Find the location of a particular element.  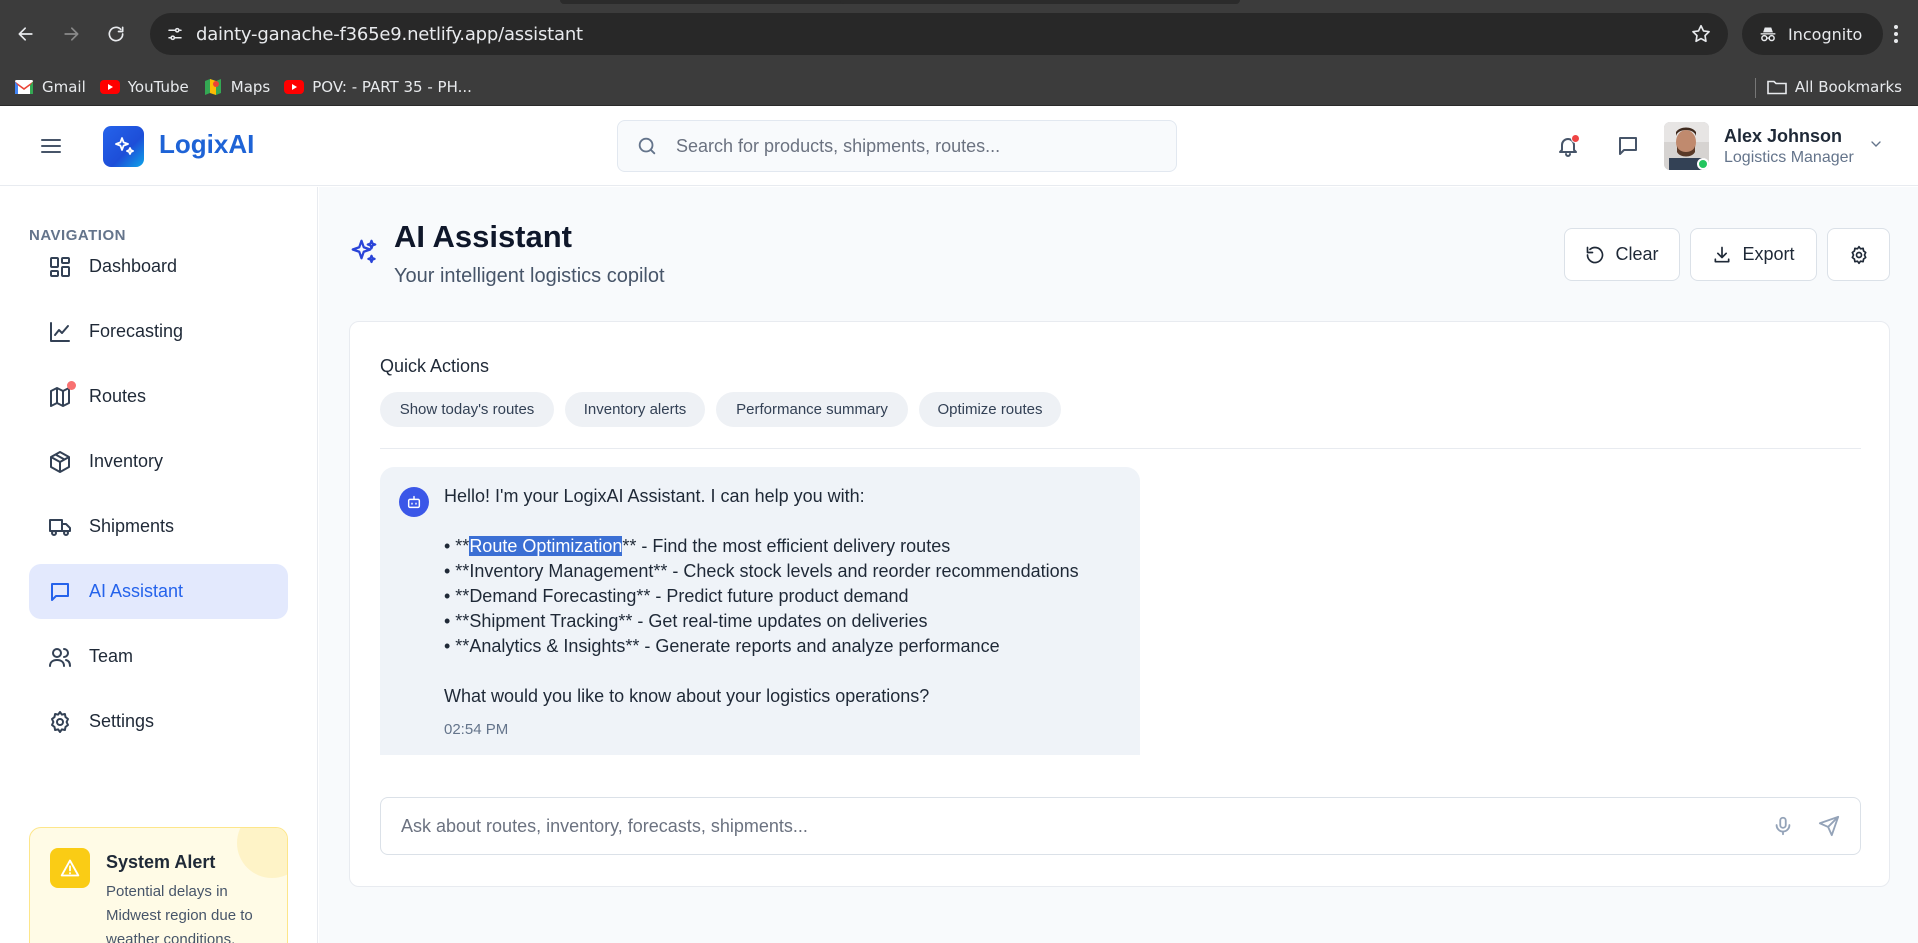

global-search is located at coordinates (897, 146).